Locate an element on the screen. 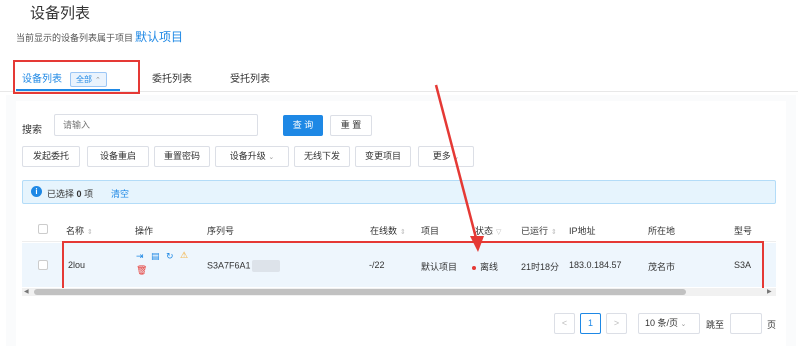 The height and width of the screenshot is (346, 798). device-upgrade-button: 设备升级 ⌄ is located at coordinates (252, 156).